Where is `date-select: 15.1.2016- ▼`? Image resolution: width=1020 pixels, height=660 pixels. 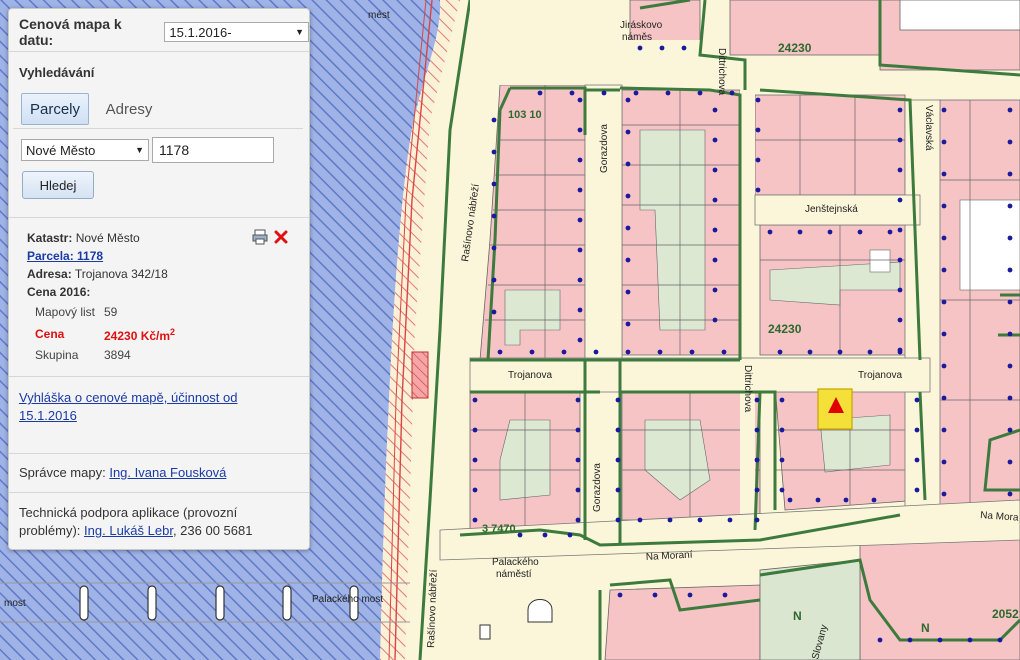
date-select: 15.1.2016- ▼ is located at coordinates (236, 32).